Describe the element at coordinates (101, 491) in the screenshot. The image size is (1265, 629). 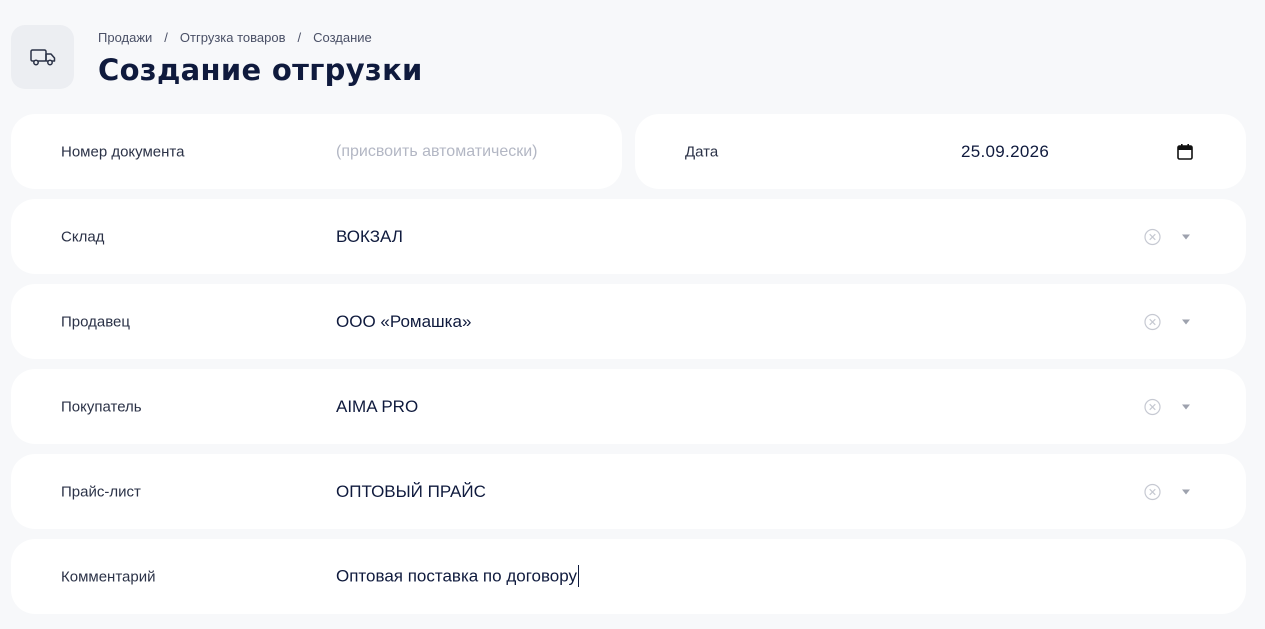
I see `price-list-label: Прайс-лист` at that location.